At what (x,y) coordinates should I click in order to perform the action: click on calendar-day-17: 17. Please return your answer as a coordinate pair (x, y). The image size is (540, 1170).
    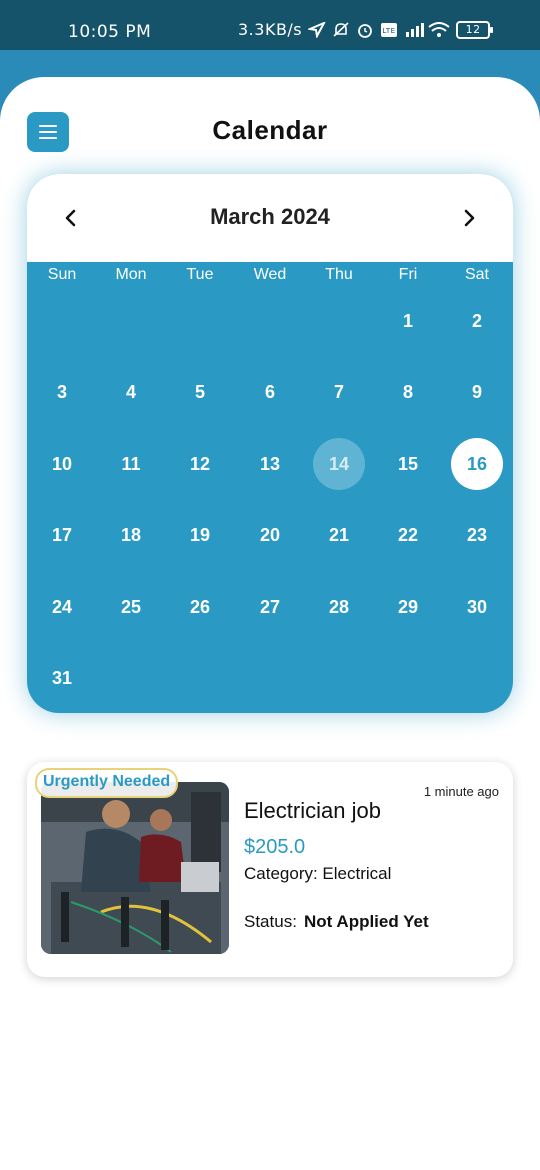
    Looking at the image, I should click on (62, 536).